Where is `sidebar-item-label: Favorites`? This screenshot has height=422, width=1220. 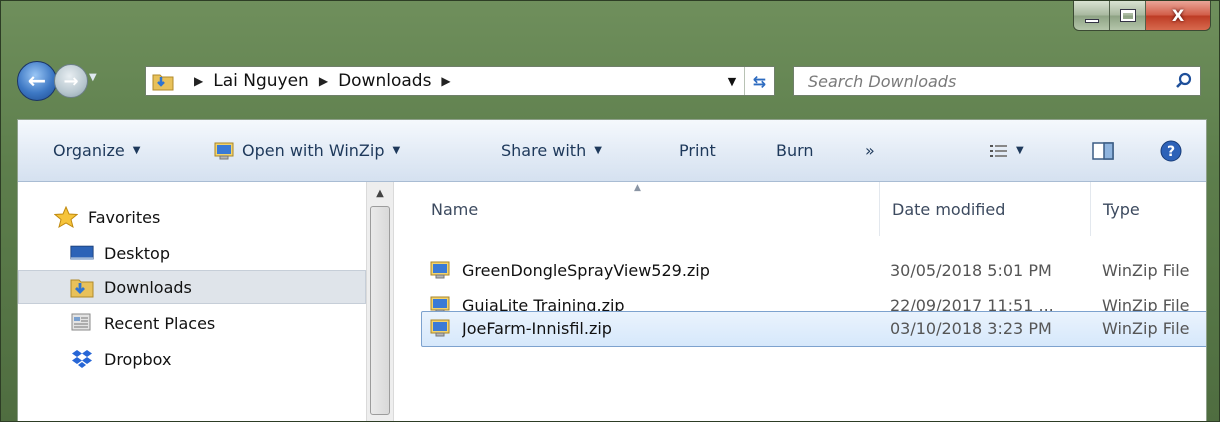 sidebar-item-label: Favorites is located at coordinates (124, 217).